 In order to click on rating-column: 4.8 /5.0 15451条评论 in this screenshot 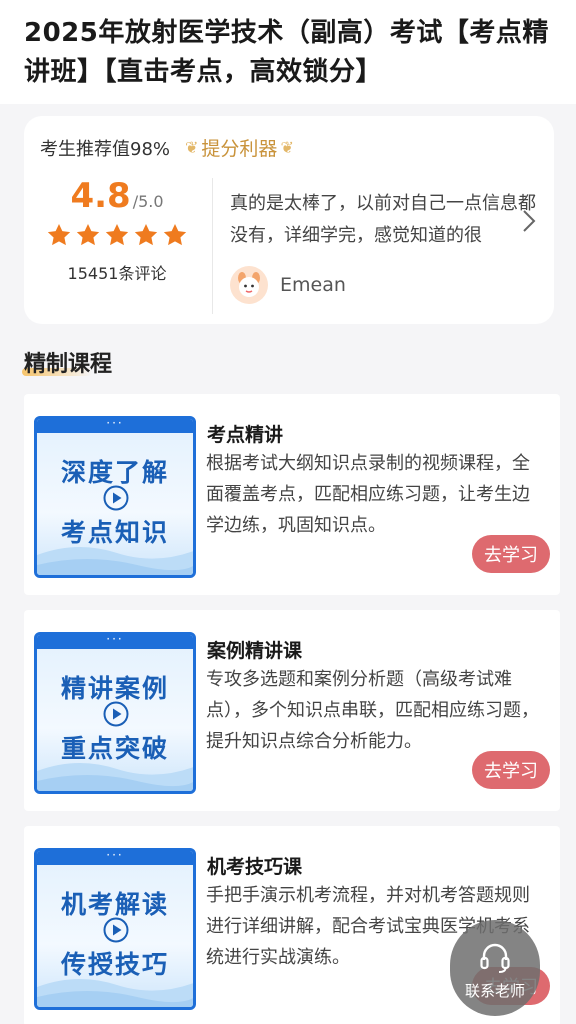, I will do `click(117, 230)`.